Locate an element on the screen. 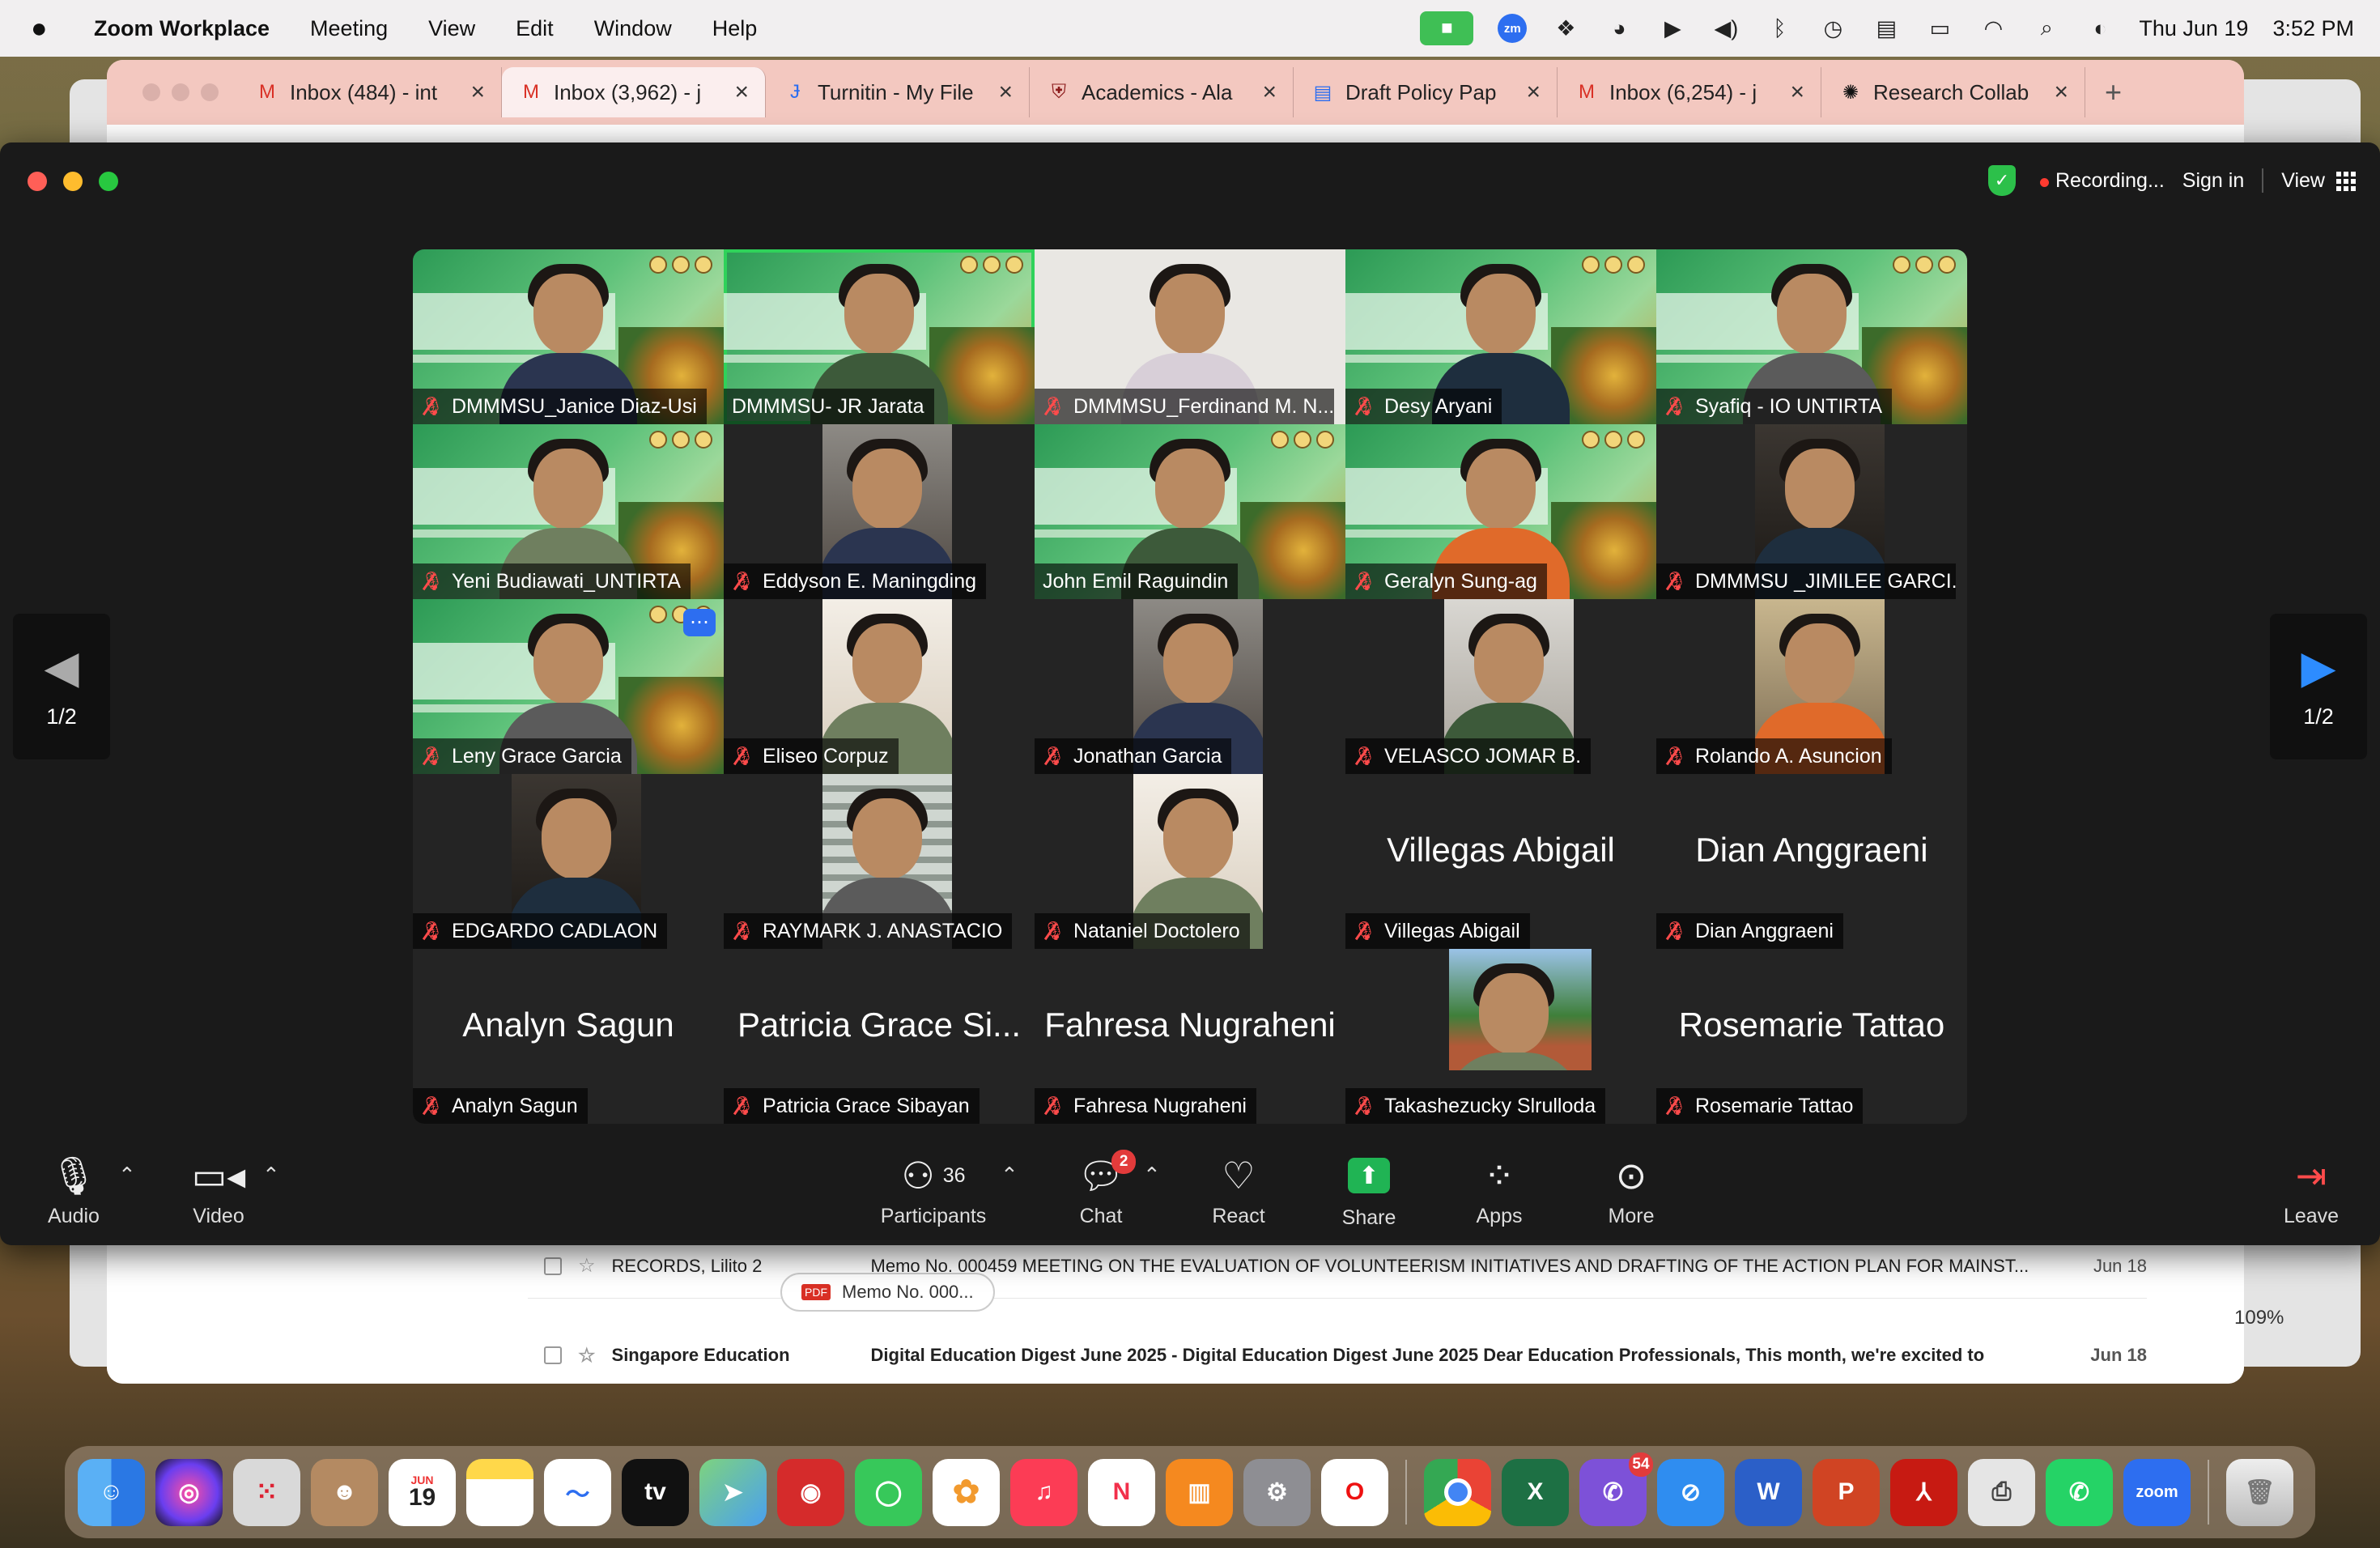  system-settings-icon: ⚙ is located at coordinates (1277, 1492).